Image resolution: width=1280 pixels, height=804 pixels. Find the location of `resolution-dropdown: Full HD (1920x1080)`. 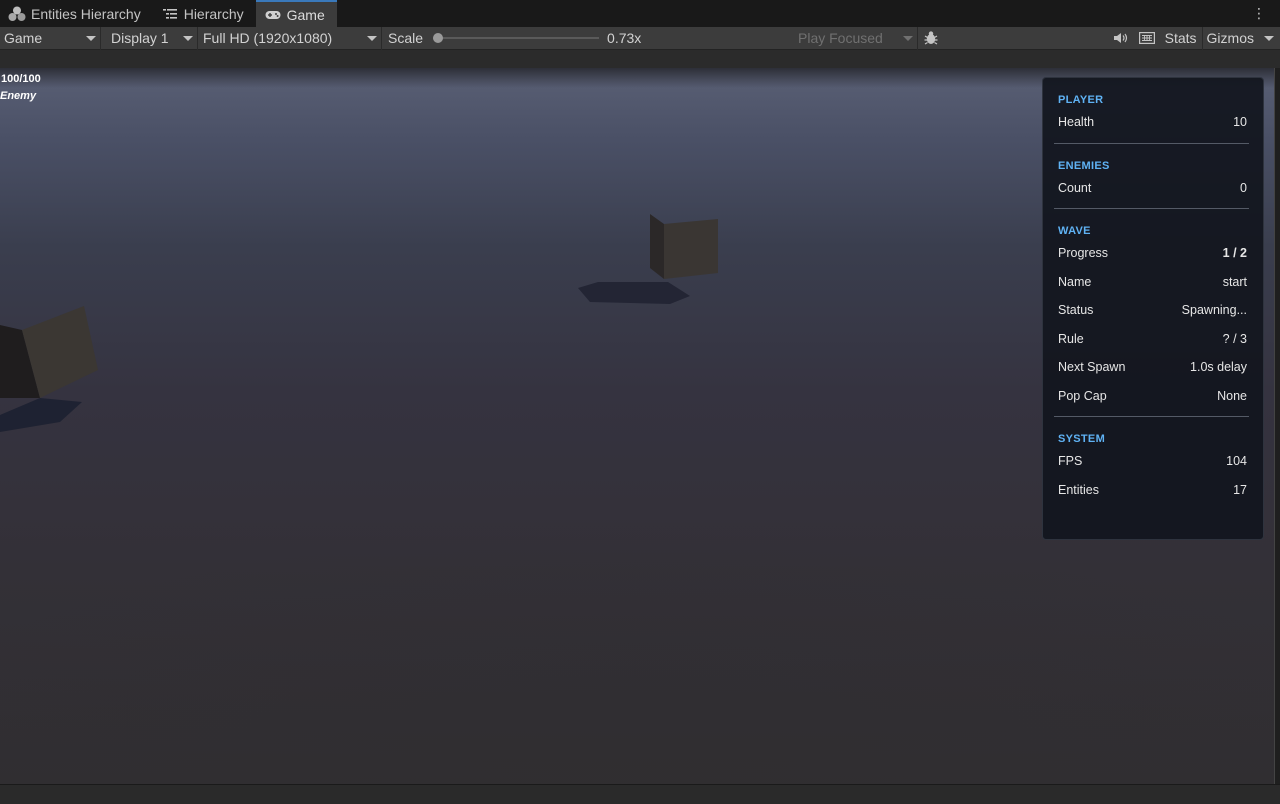

resolution-dropdown: Full HD (1920x1080) is located at coordinates (290, 38).